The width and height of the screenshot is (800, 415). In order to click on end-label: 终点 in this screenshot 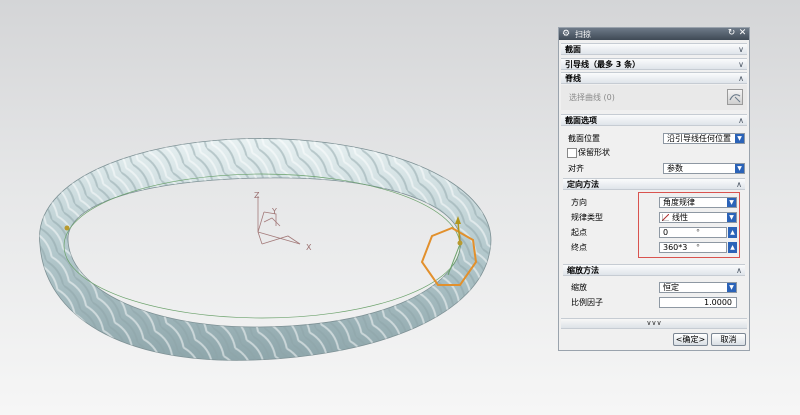, I will do `click(579, 247)`.